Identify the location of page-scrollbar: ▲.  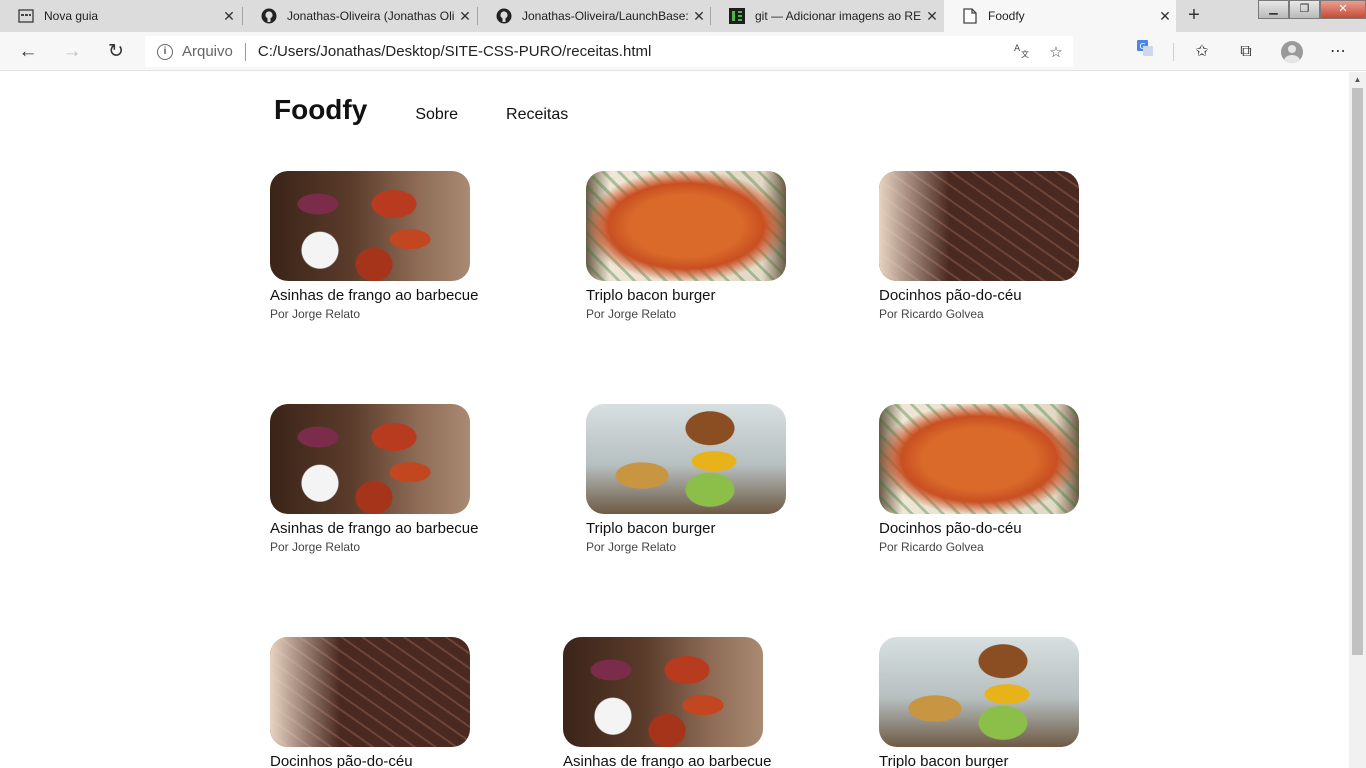
(1357, 420).